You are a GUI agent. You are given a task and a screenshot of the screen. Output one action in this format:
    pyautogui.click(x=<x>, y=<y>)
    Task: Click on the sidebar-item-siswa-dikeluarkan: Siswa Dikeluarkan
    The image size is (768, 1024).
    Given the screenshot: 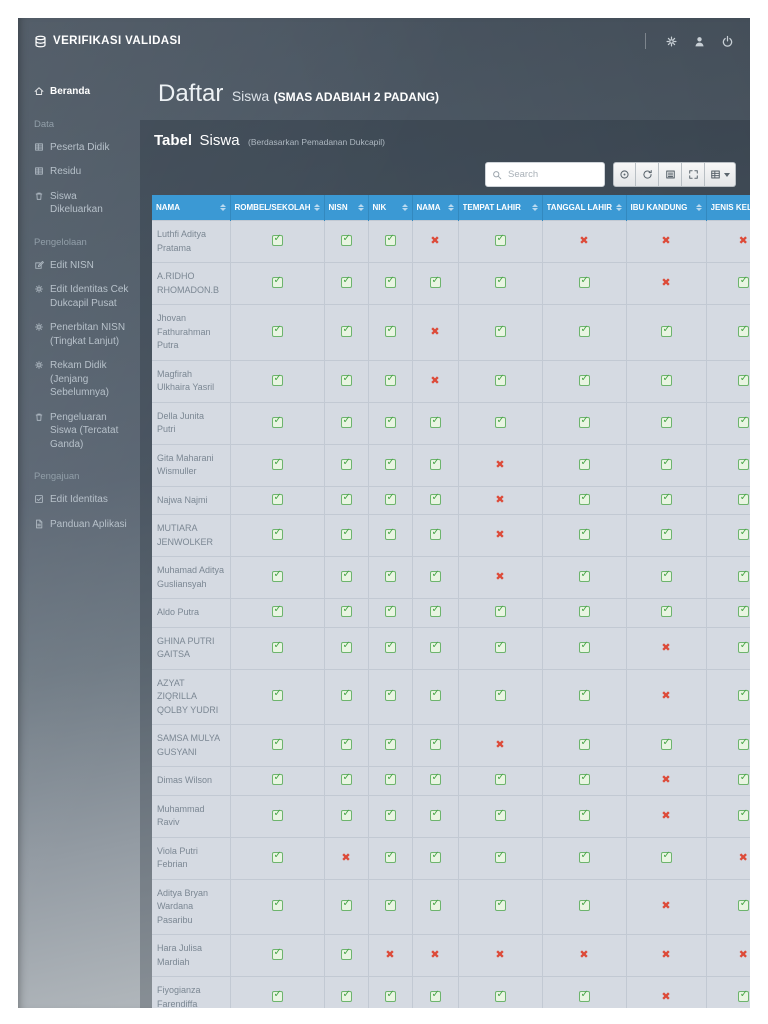 What is the action you would take?
    pyautogui.click(x=83, y=203)
    